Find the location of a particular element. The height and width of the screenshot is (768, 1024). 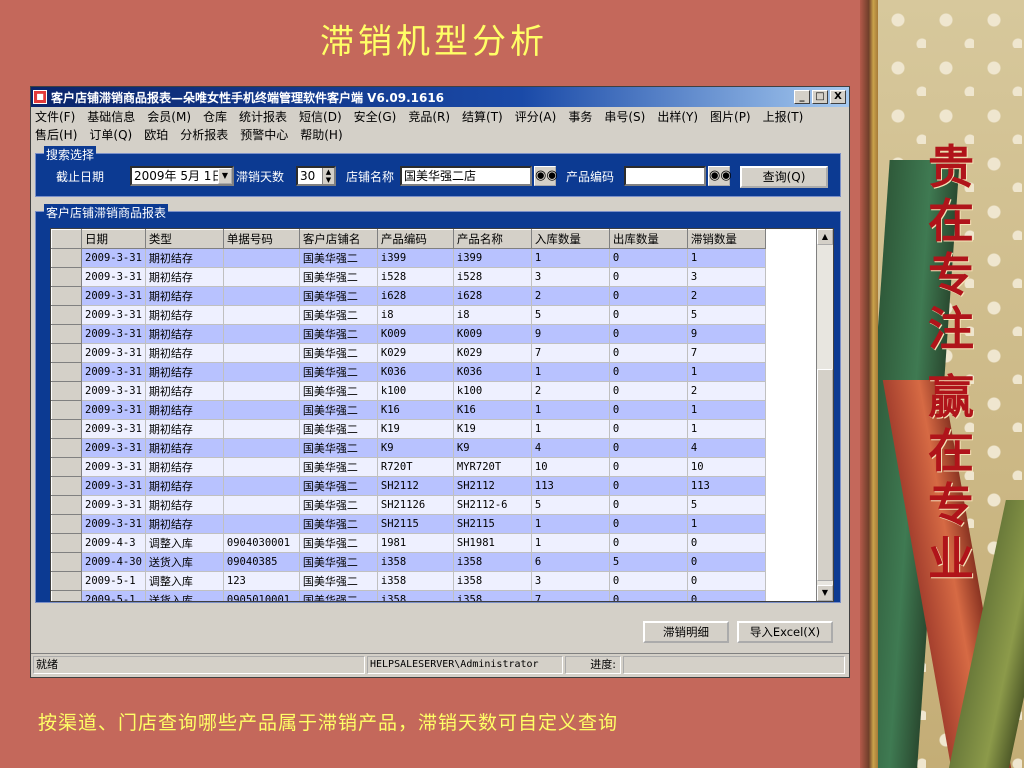

menu-item: 预警中心 is located at coordinates (264, 135).